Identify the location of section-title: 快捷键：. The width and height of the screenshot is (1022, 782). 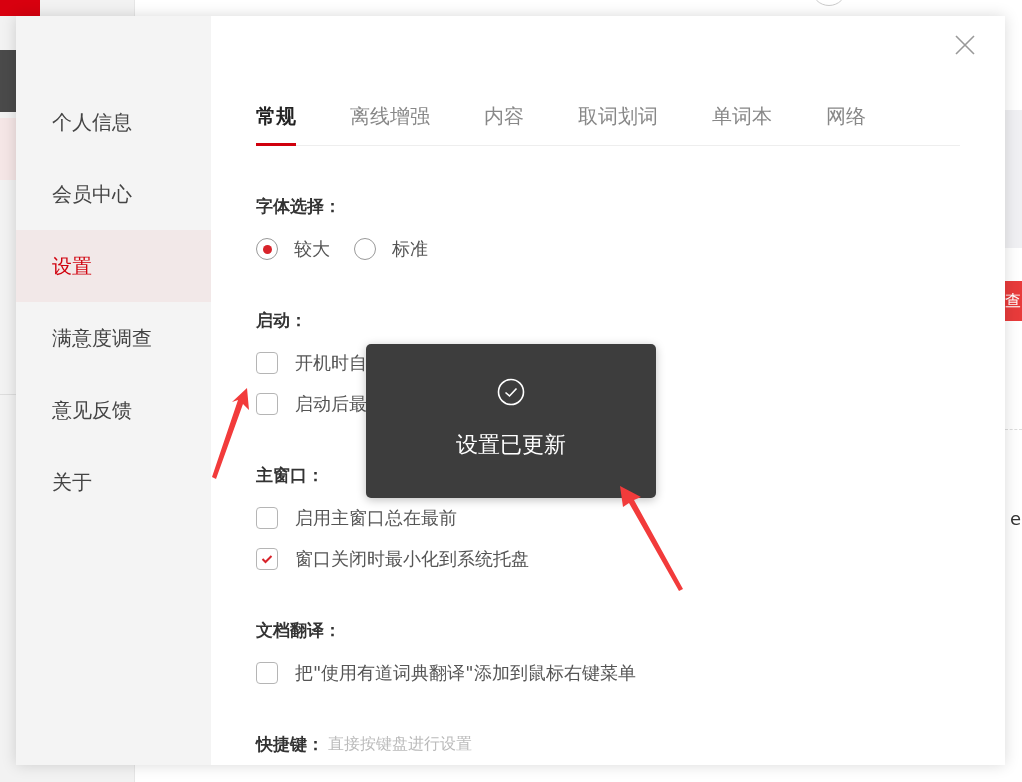
(290, 744).